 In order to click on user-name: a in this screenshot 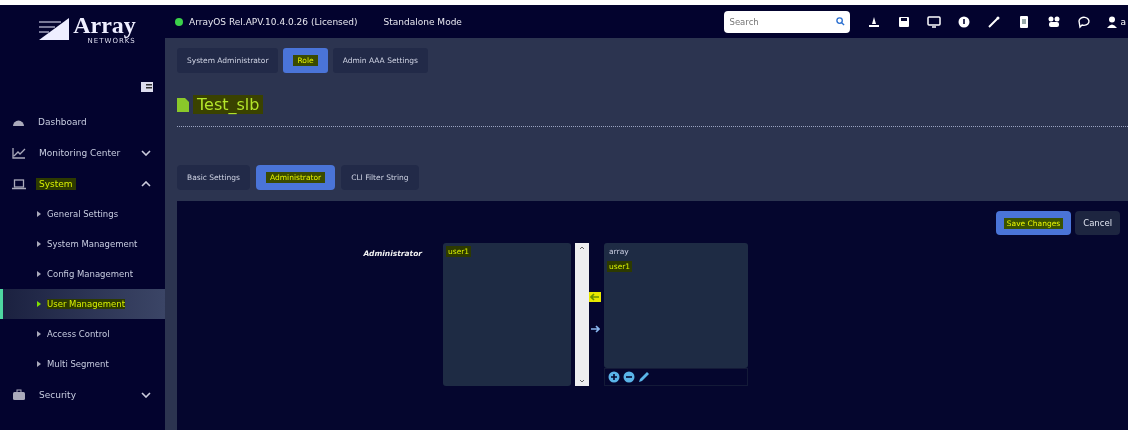, I will do `click(1123, 21)`.